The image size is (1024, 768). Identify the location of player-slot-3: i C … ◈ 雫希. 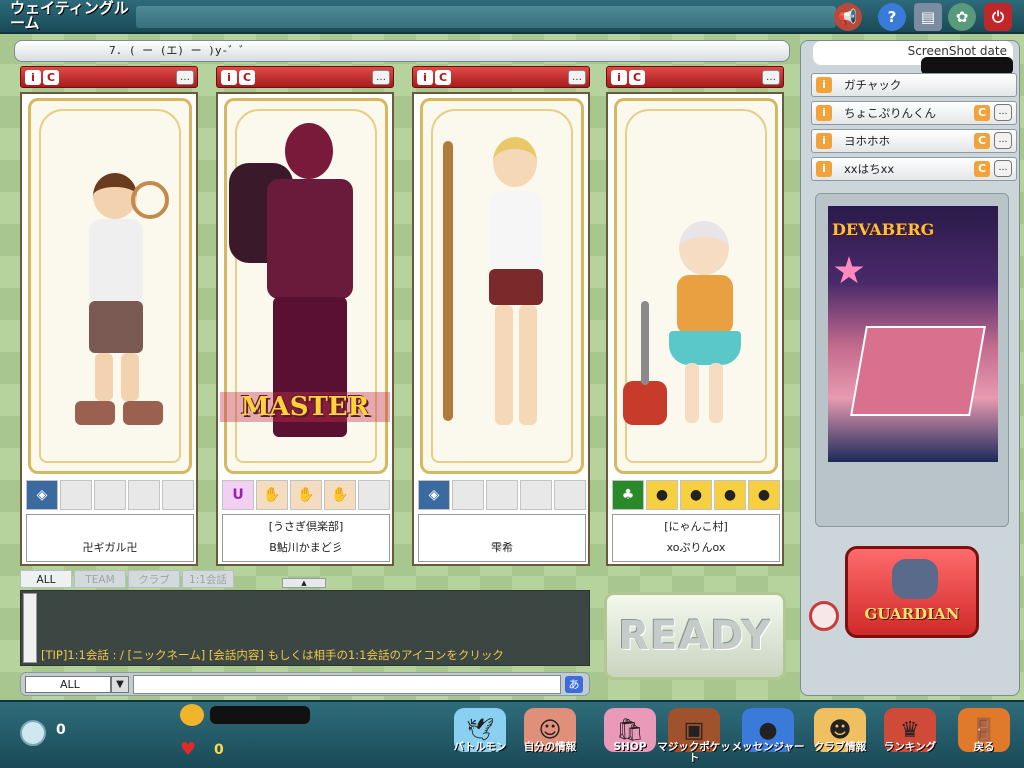
(501, 316).